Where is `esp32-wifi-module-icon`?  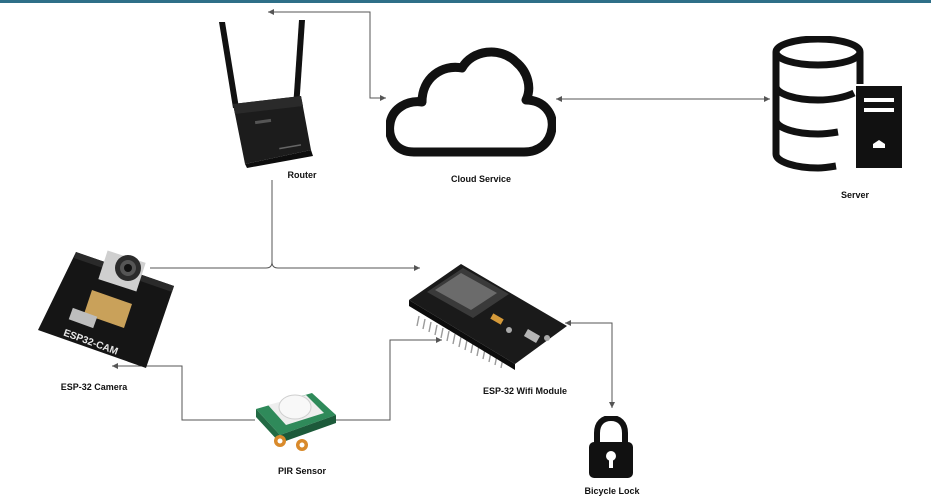
esp32-wifi-module-icon is located at coordinates (488, 317).